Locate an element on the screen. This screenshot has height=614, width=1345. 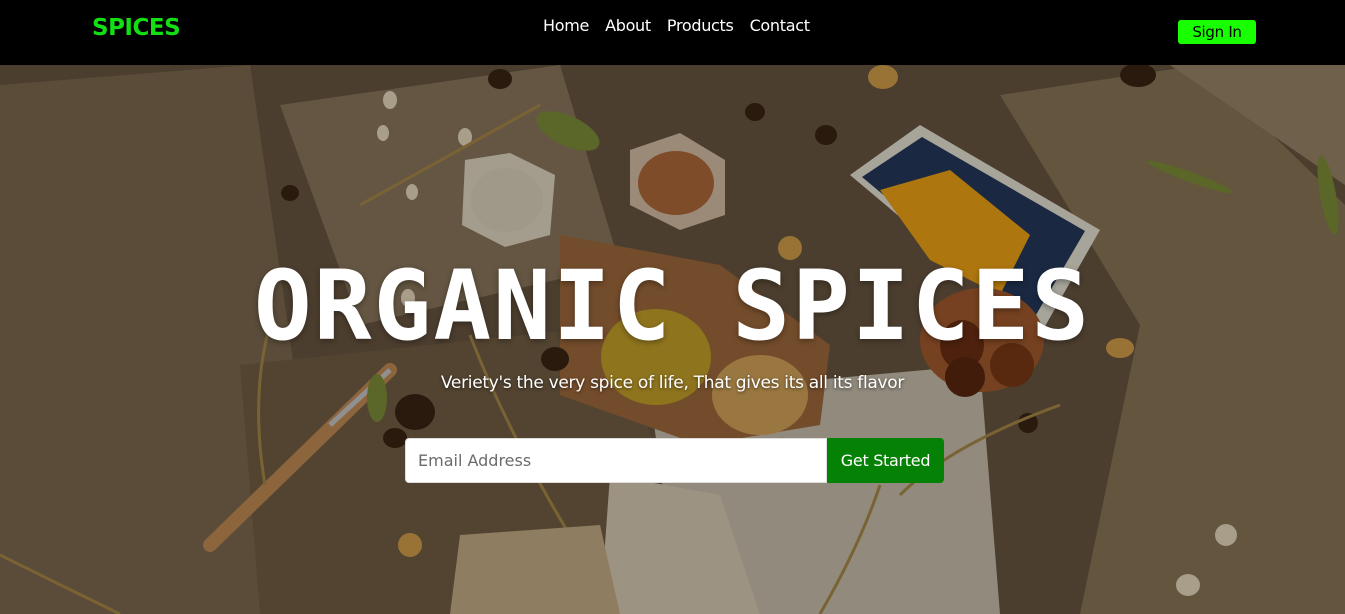
nav-link-contact: Contact is located at coordinates (780, 25).